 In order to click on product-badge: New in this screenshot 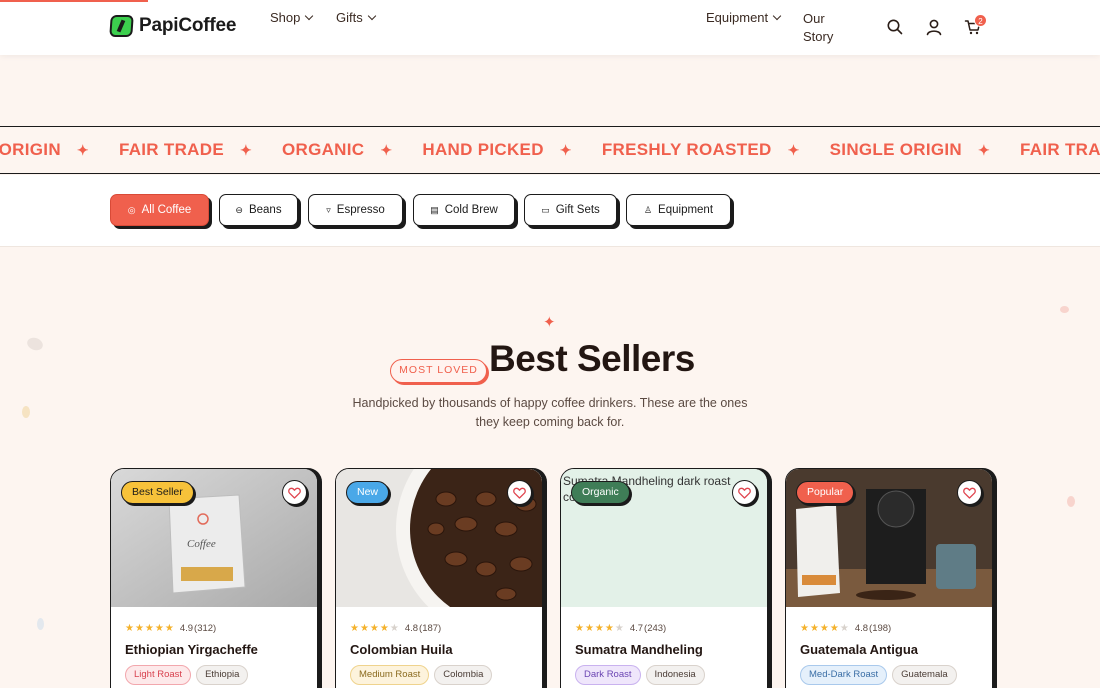, I will do `click(368, 492)`.